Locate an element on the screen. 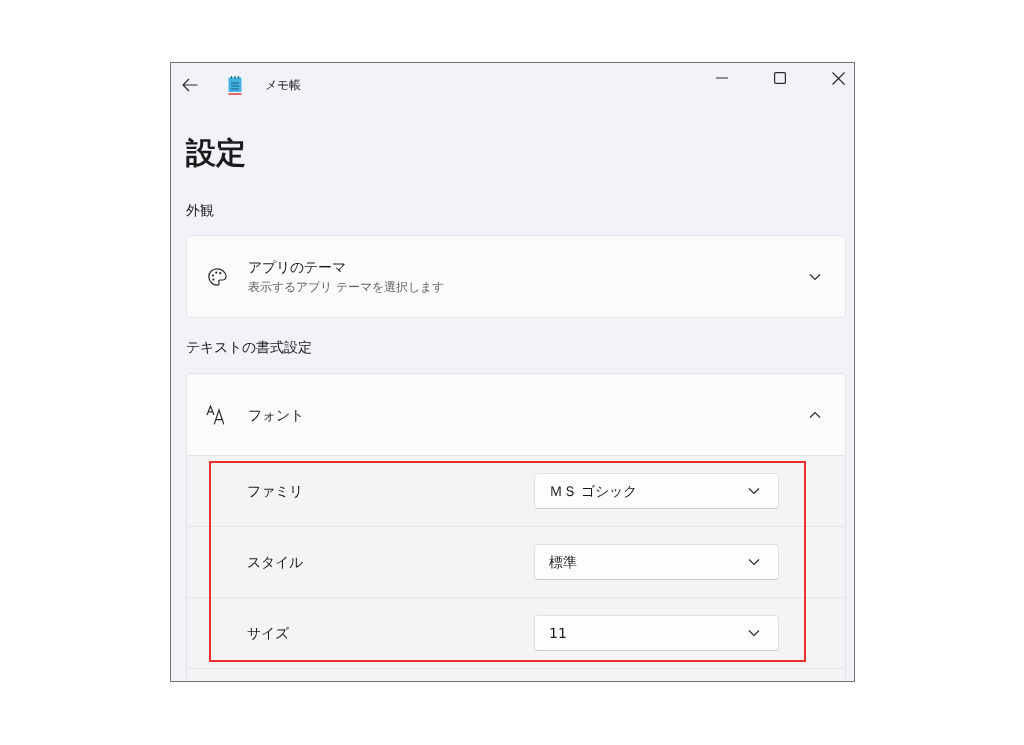 The image size is (1024, 745). page-title: 設定 is located at coordinates (216, 153).